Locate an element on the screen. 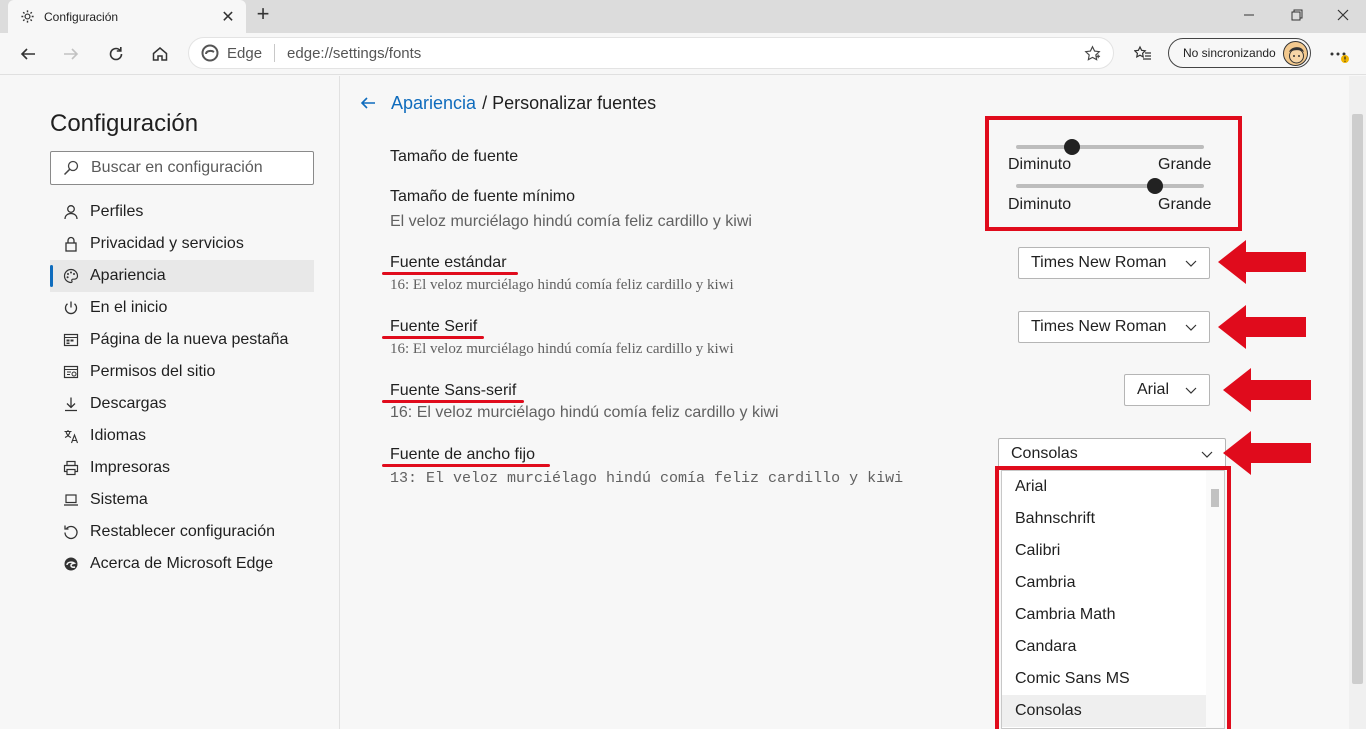 The height and width of the screenshot is (729, 1366). min-font-size-max-label: Grande is located at coordinates (1185, 204).